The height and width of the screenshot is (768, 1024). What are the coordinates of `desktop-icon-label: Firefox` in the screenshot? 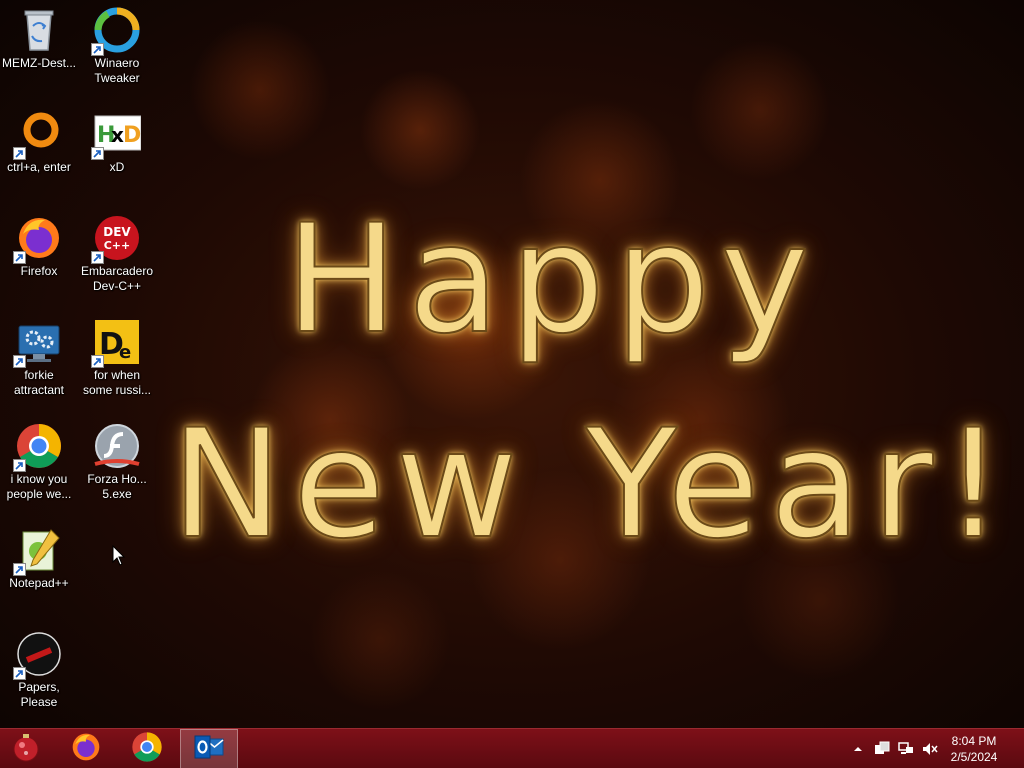 It's located at (39, 271).